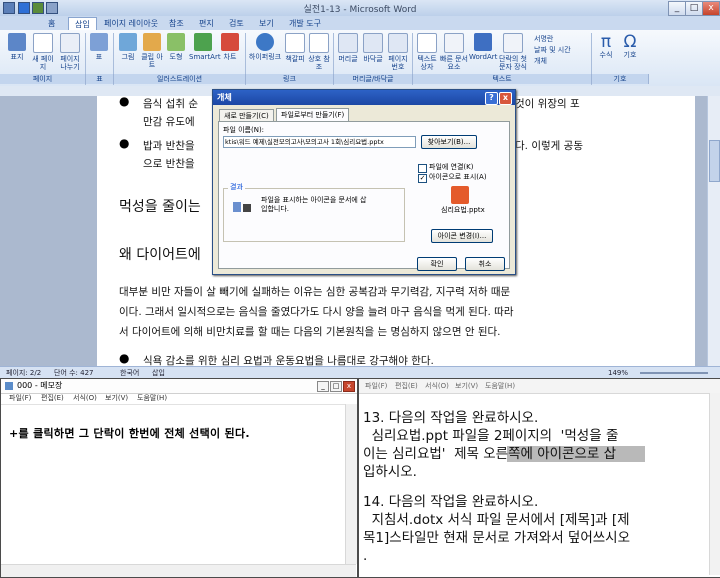 This screenshot has height=578, width=720. What do you see at coordinates (451, 167) in the screenshot?
I see `link-to-file-label: 파일에 연결(K)` at bounding box center [451, 167].